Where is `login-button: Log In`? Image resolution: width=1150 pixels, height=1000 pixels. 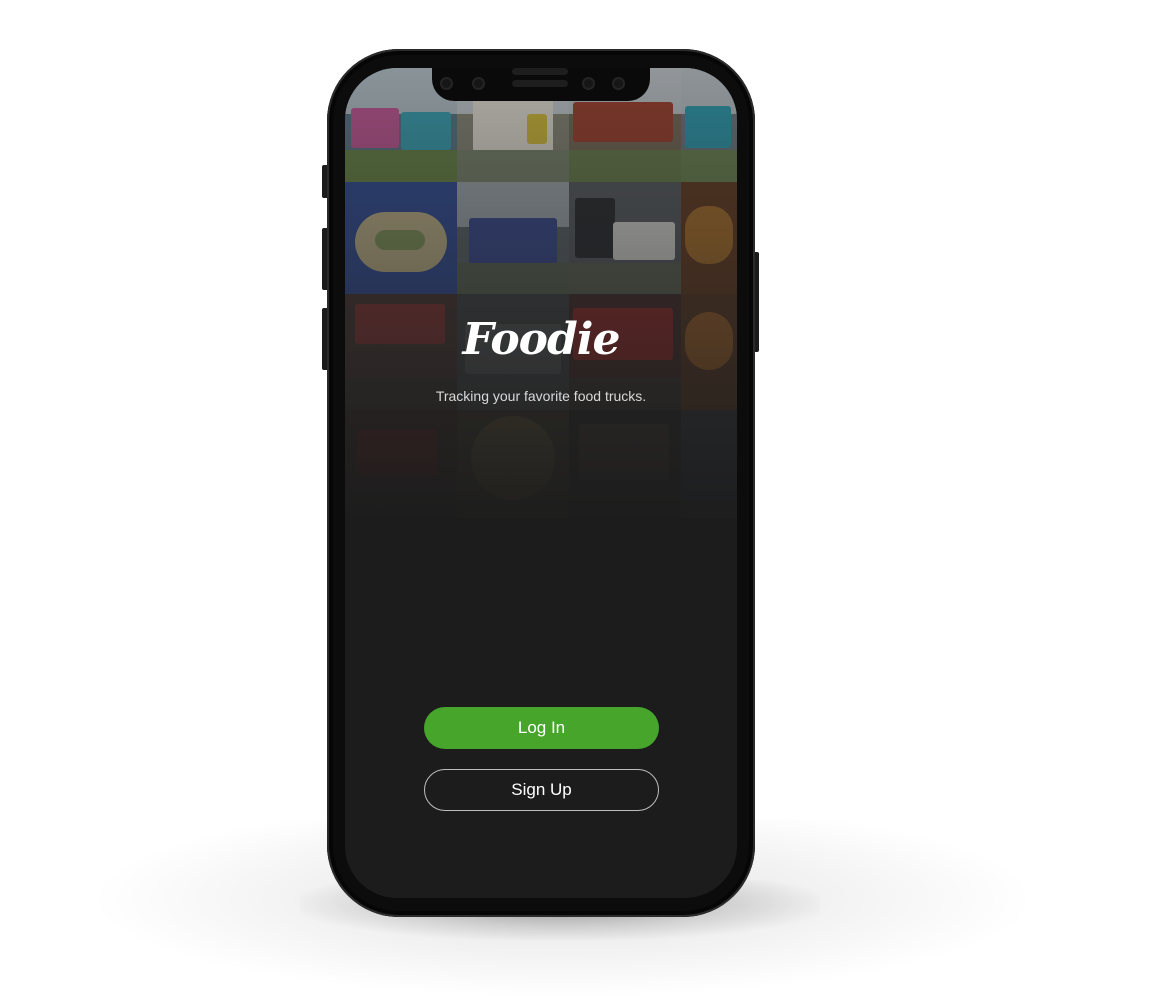 login-button: Log In is located at coordinates (541, 728).